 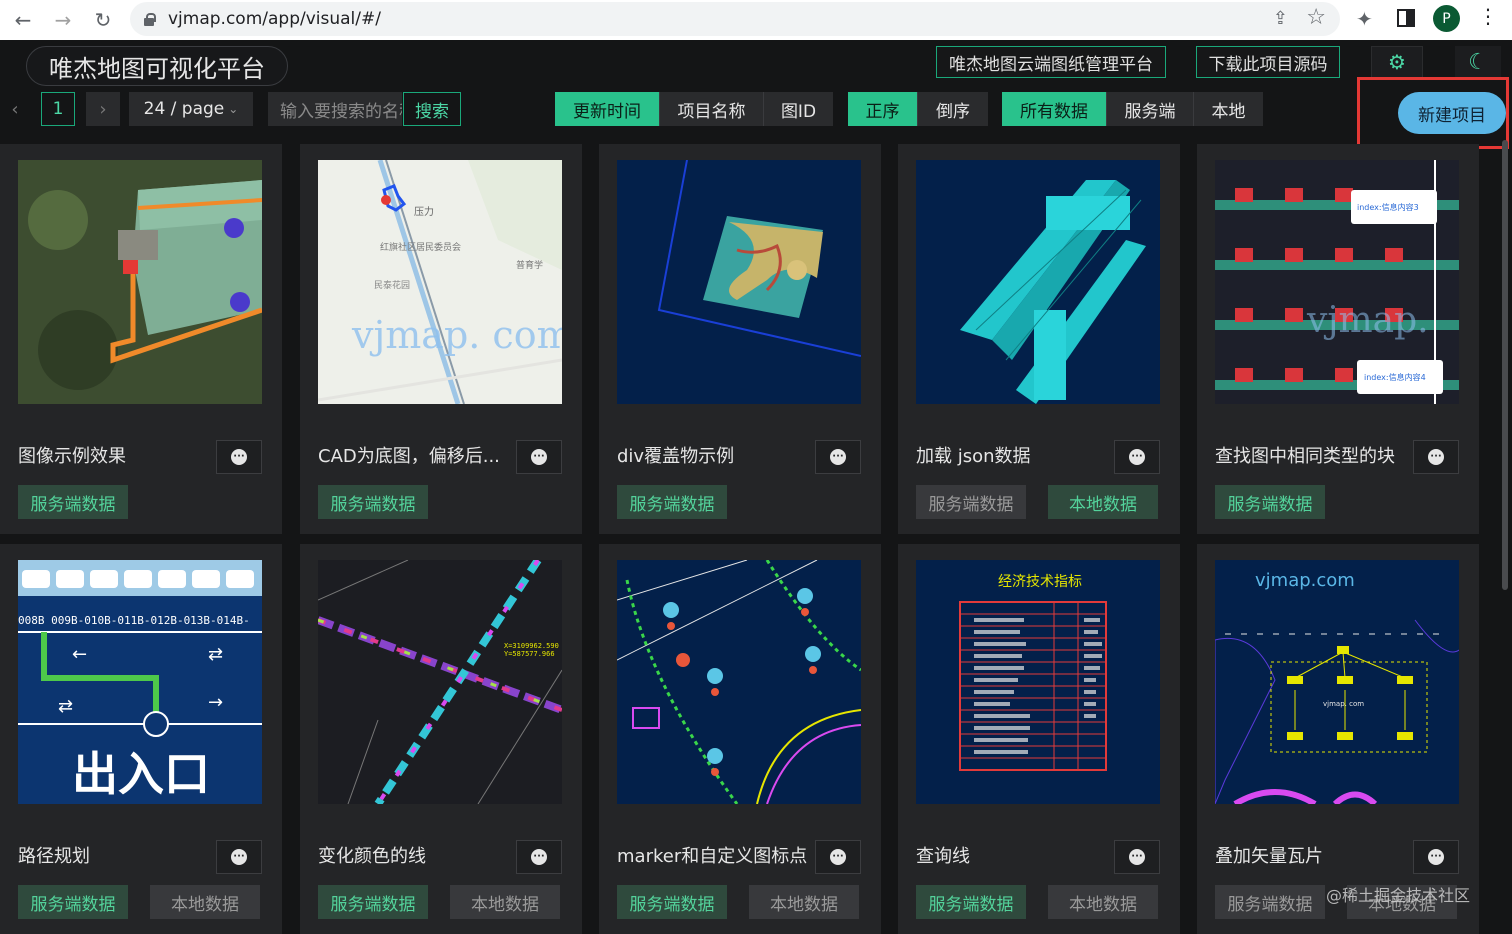 What do you see at coordinates (883, 109) in the screenshot?
I see `order-ascending: 正序` at bounding box center [883, 109].